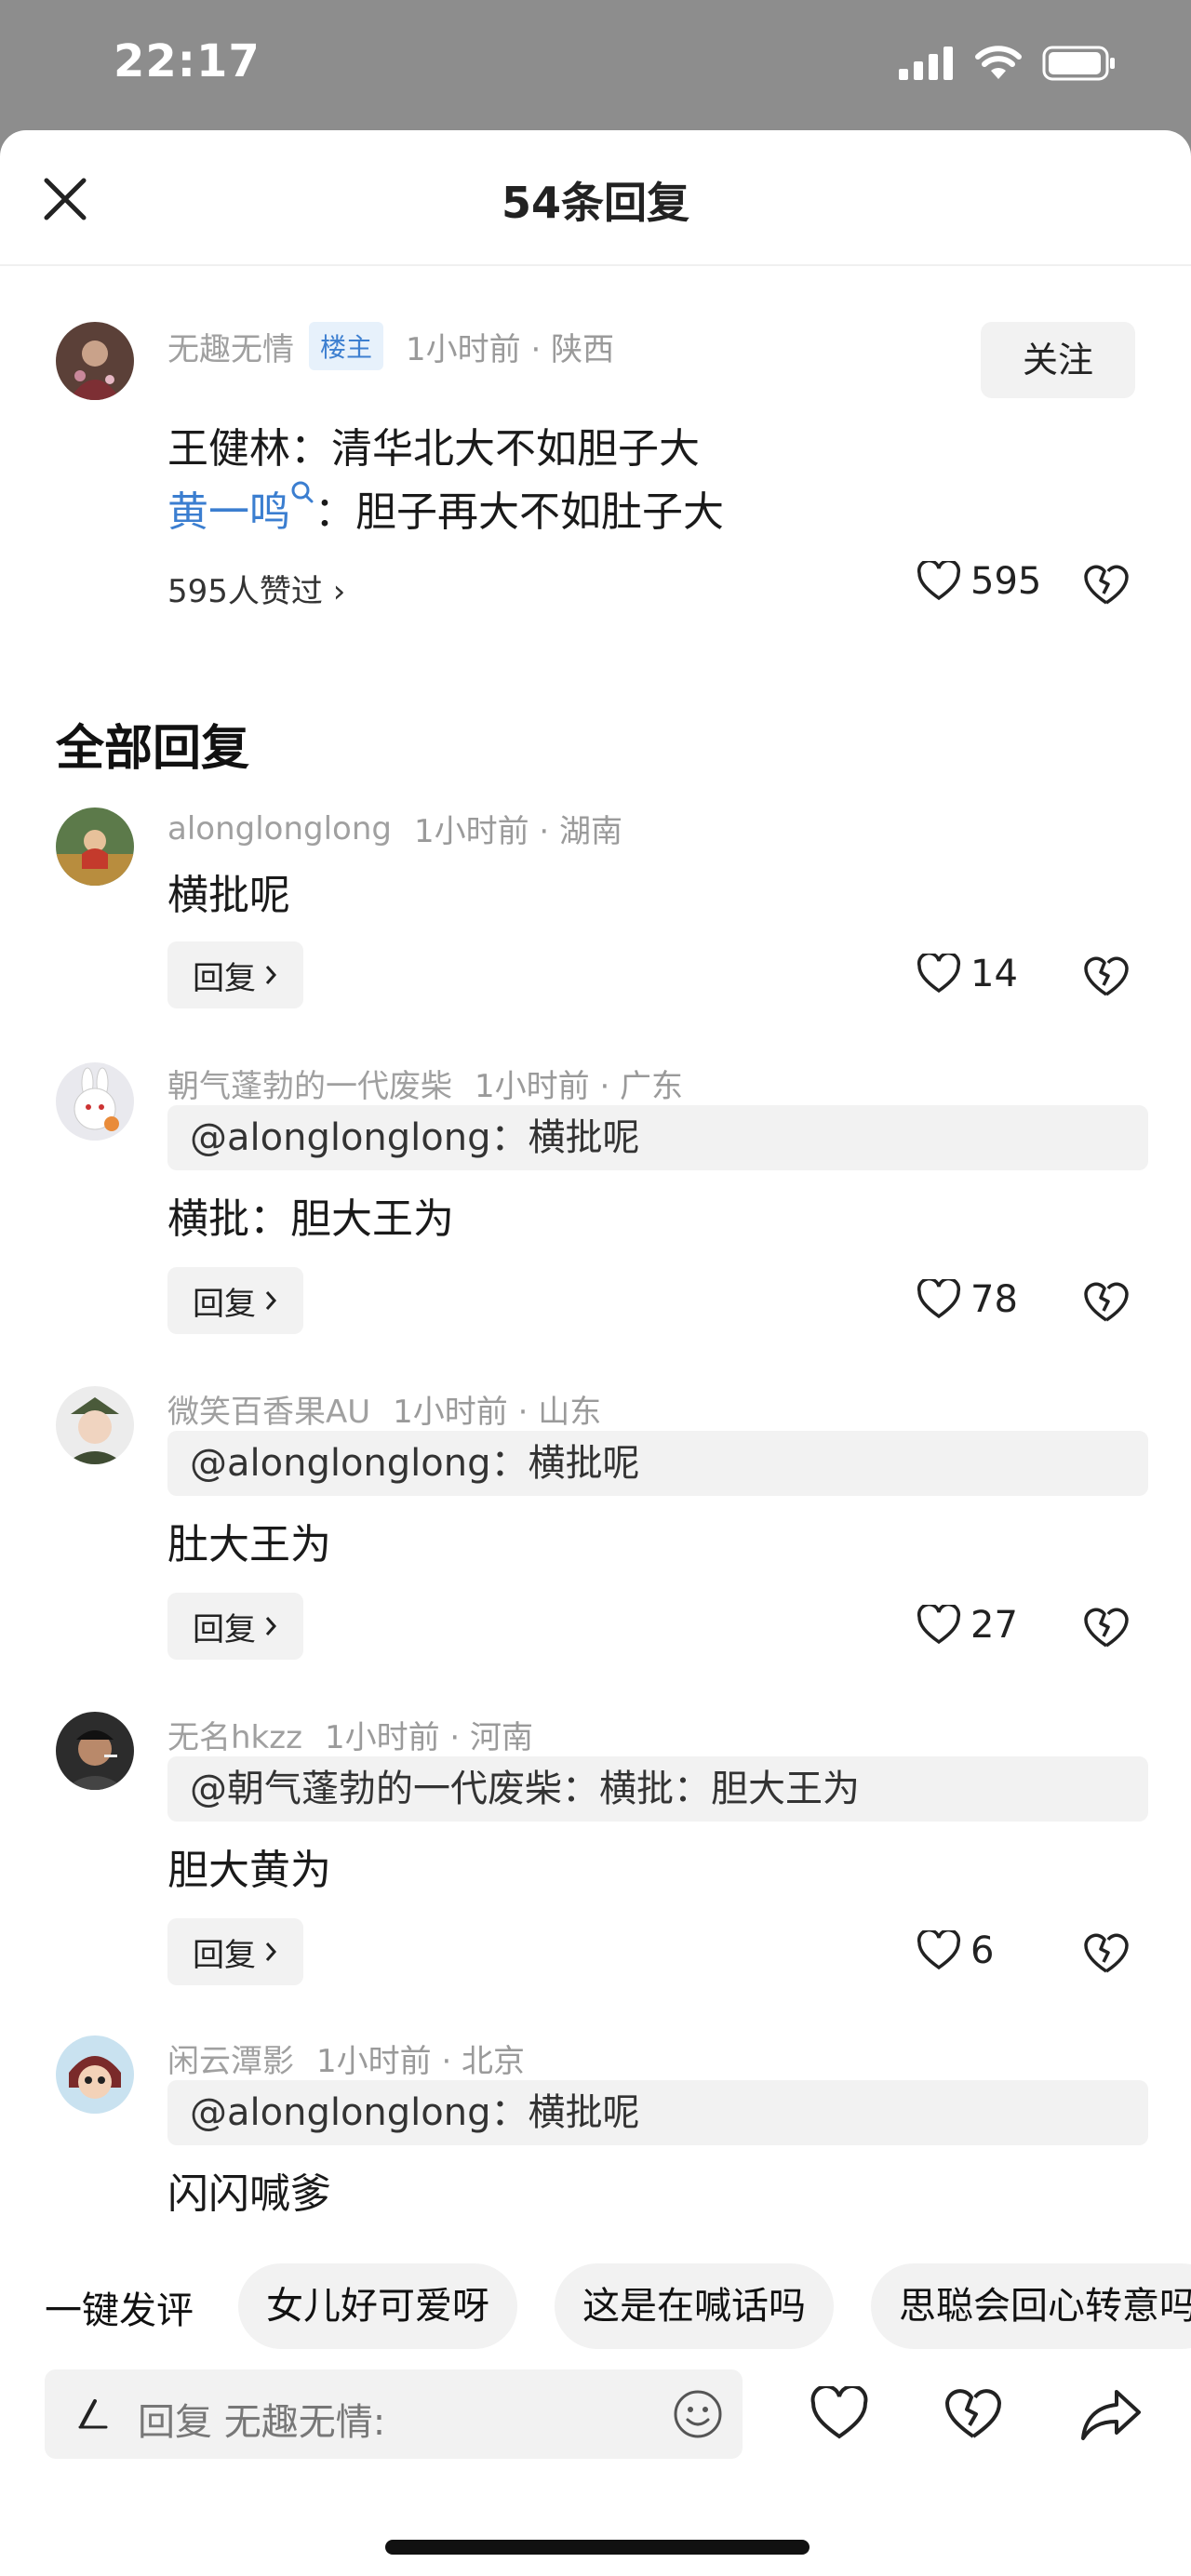 The height and width of the screenshot is (2576, 1191). I want to click on like-button: 78, so click(967, 1299).